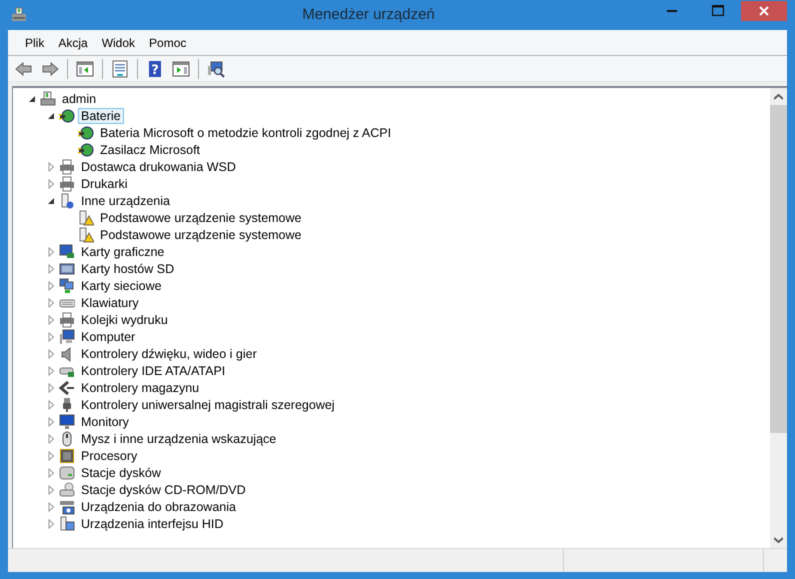 The width and height of the screenshot is (795, 579). I want to click on menu-item: Widok, so click(118, 43).